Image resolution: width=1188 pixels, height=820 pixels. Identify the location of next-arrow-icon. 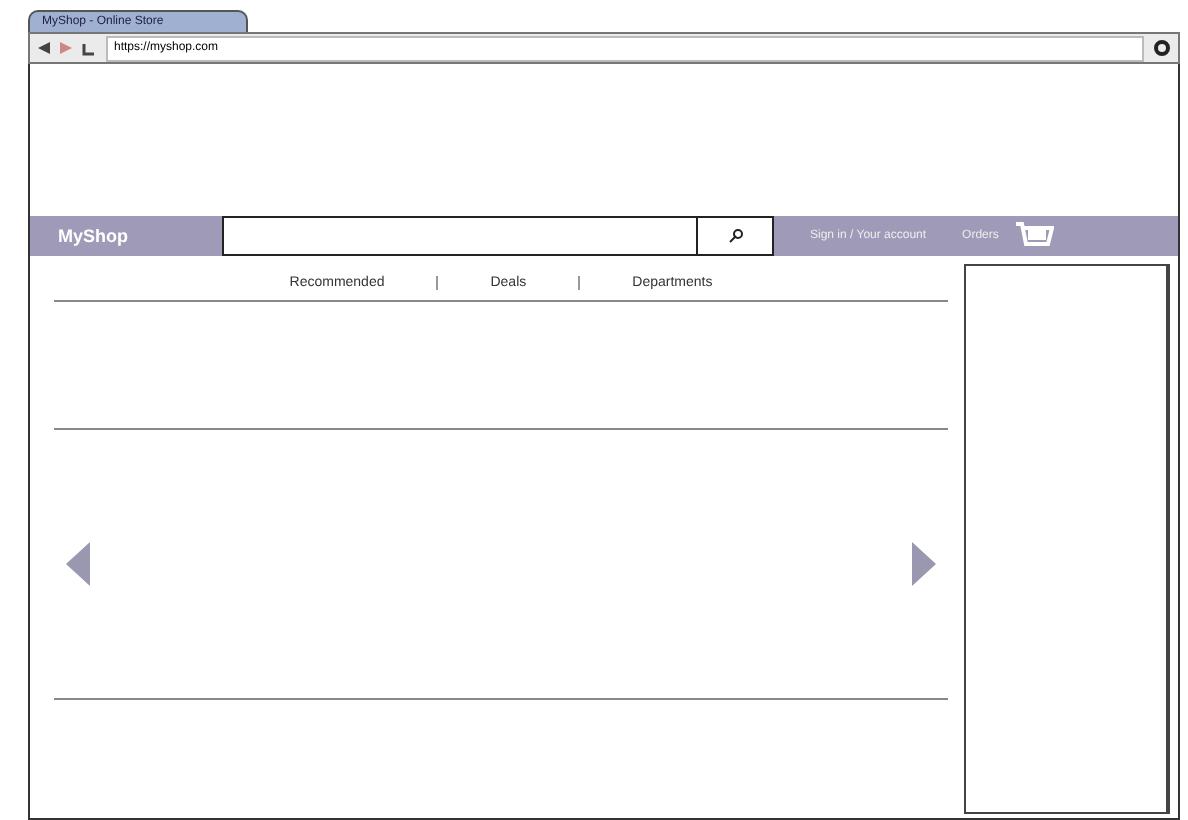
(924, 564).